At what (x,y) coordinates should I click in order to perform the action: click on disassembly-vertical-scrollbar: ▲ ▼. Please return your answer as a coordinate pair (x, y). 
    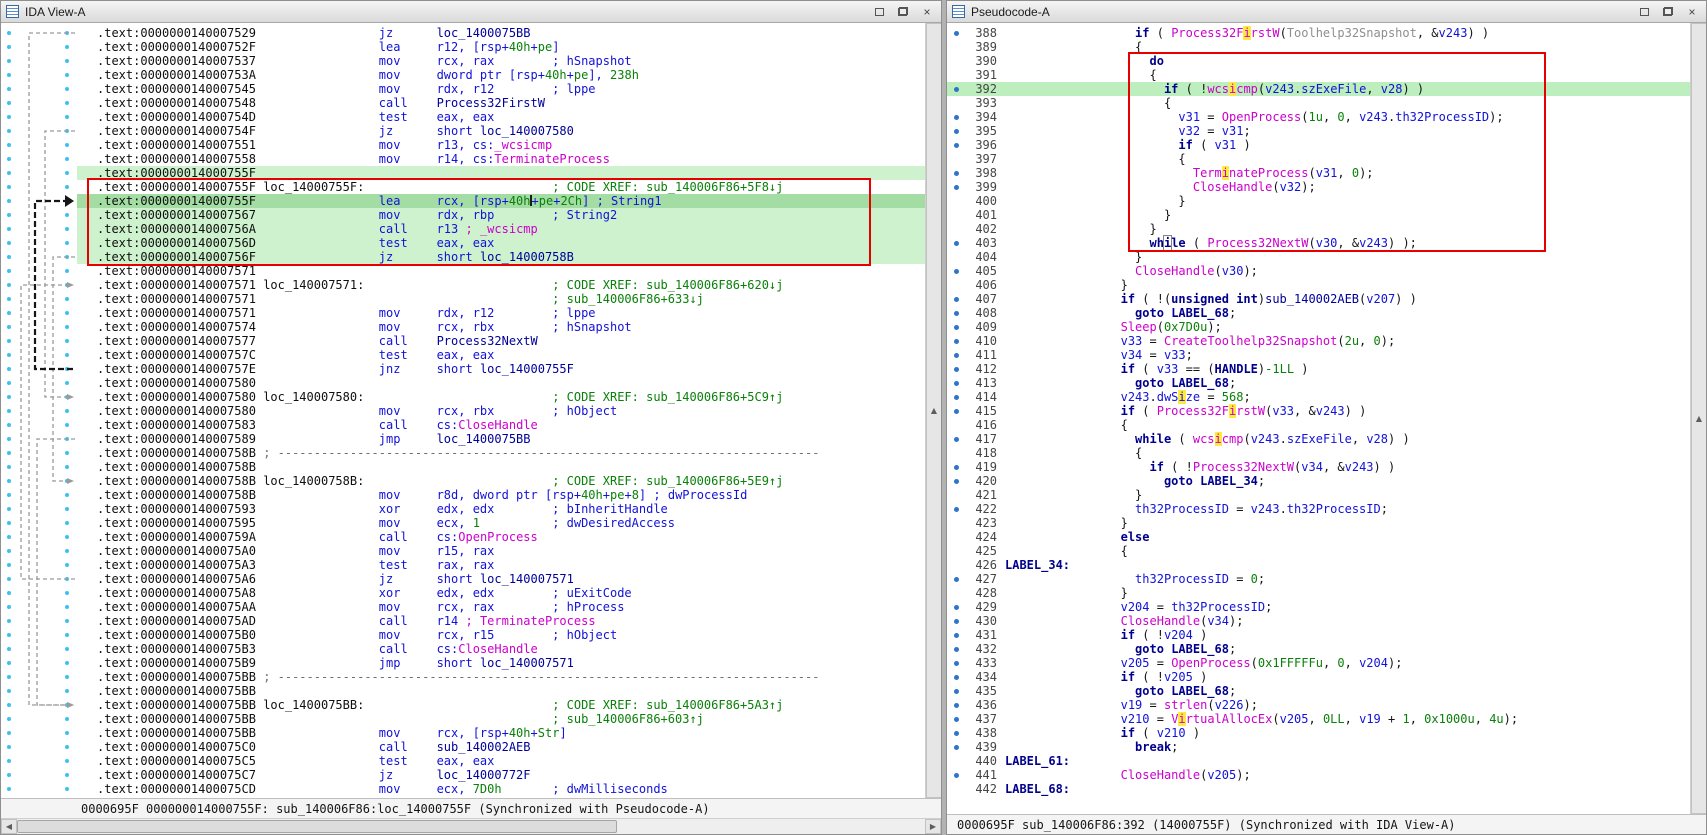
    Looking at the image, I should click on (933, 410).